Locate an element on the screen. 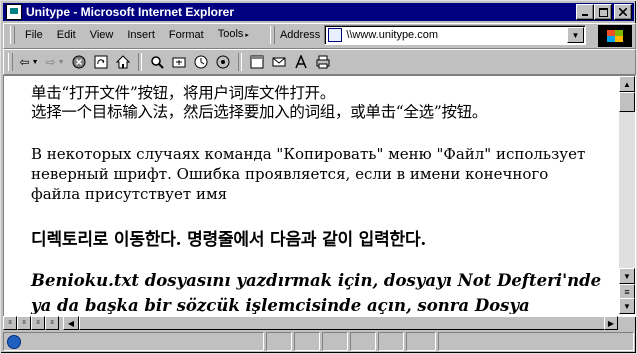 The height and width of the screenshot is (354, 637). fullscreen-icon is located at coordinates (257, 62).